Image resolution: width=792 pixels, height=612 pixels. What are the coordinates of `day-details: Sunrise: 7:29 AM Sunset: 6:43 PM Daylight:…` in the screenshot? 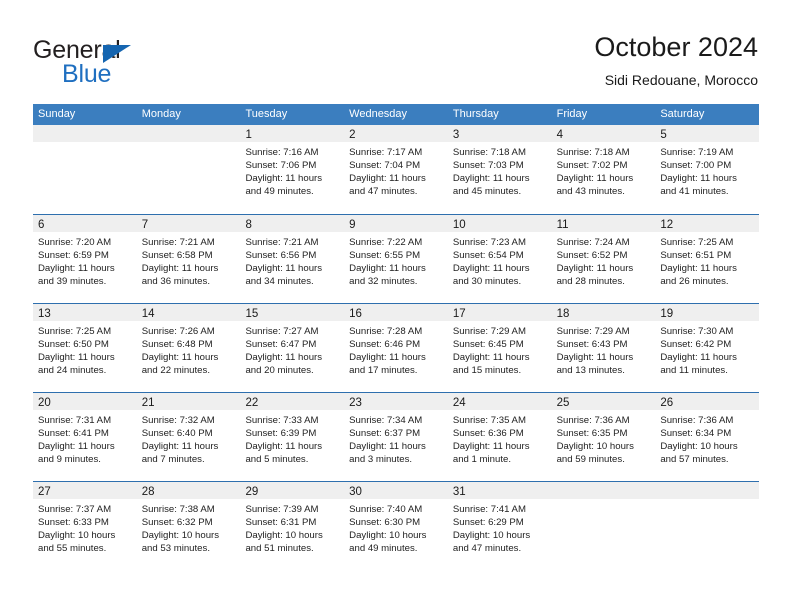 It's located at (604, 349).